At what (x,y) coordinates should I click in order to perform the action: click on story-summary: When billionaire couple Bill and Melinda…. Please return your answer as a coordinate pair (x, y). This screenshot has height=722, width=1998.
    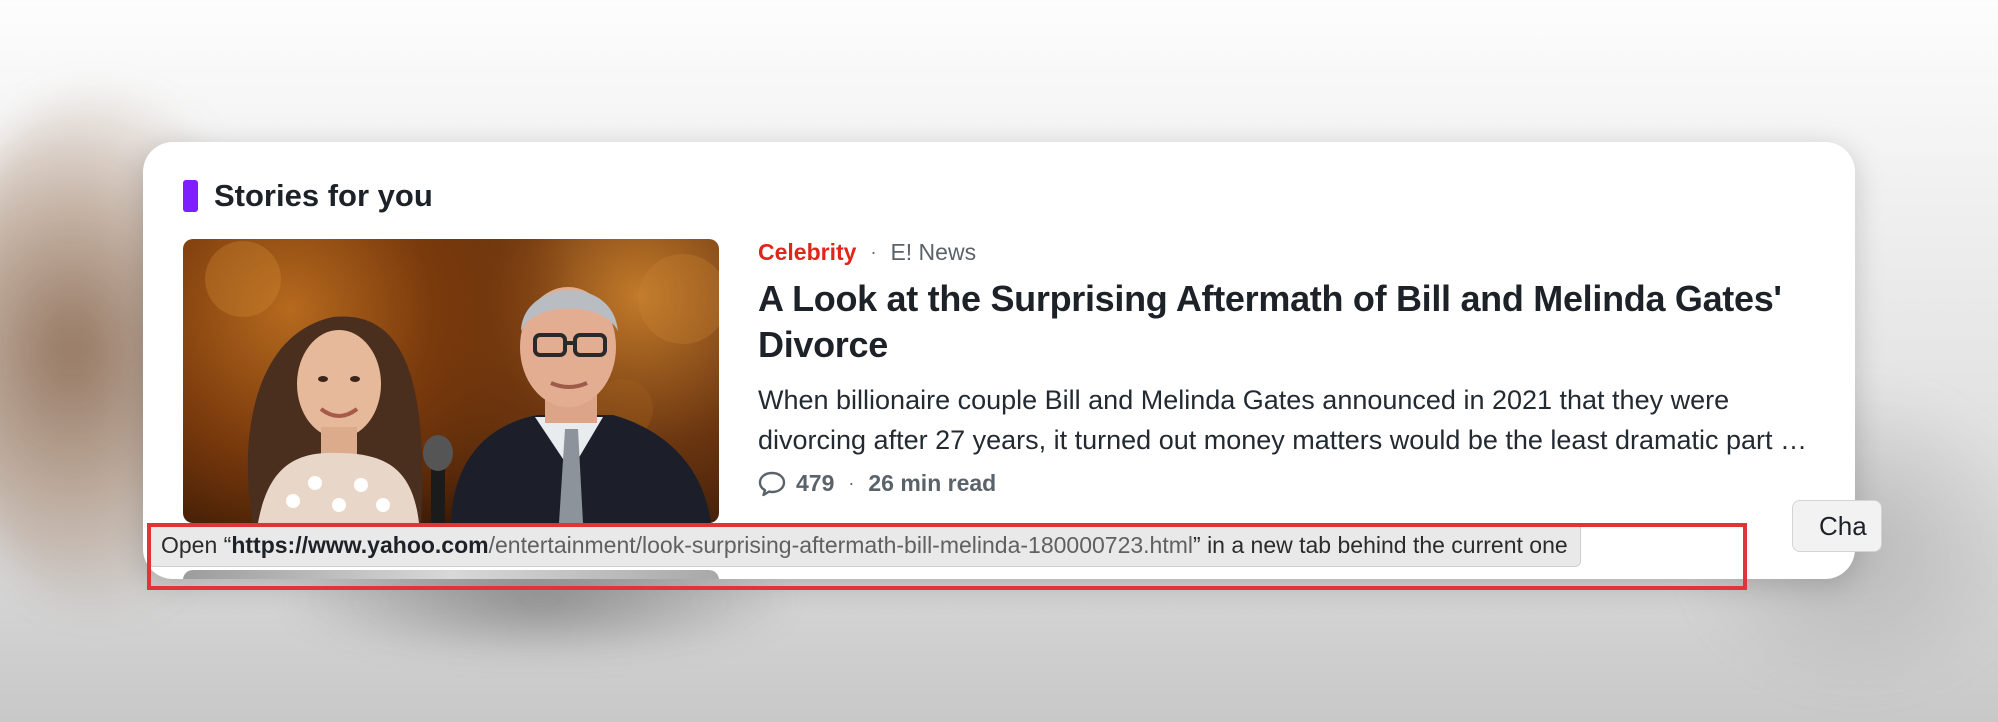
    Looking at the image, I should click on (1280, 420).